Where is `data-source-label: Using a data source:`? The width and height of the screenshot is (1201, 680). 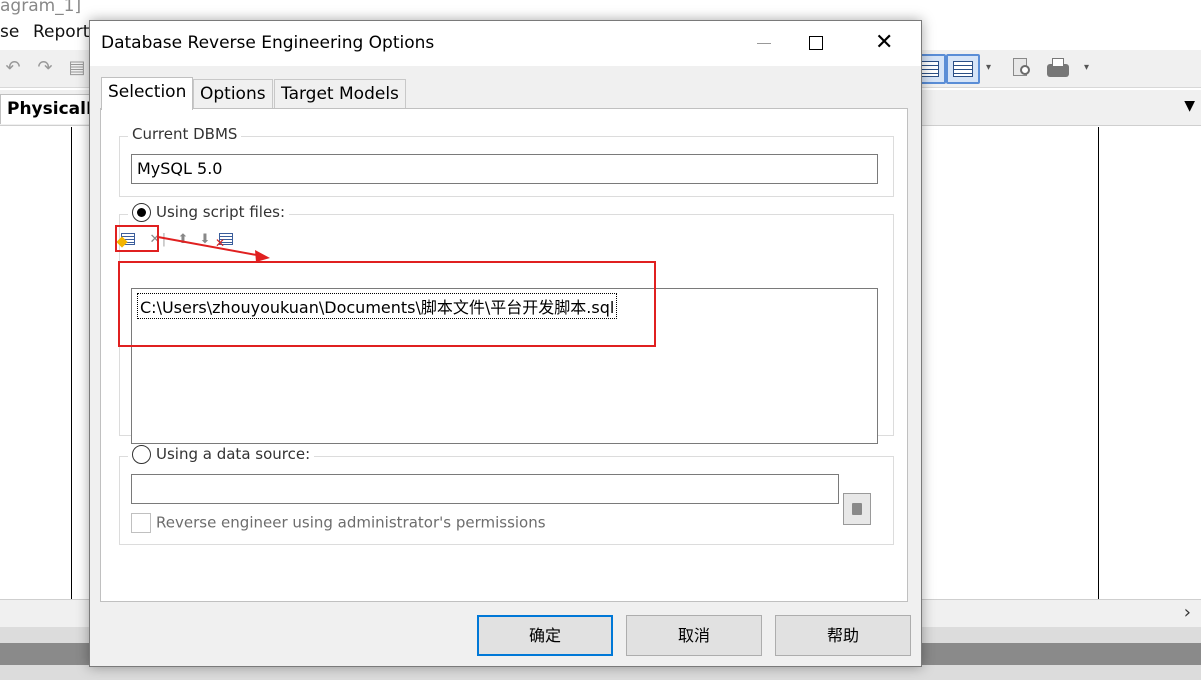
data-source-label: Using a data source: is located at coordinates (233, 454).